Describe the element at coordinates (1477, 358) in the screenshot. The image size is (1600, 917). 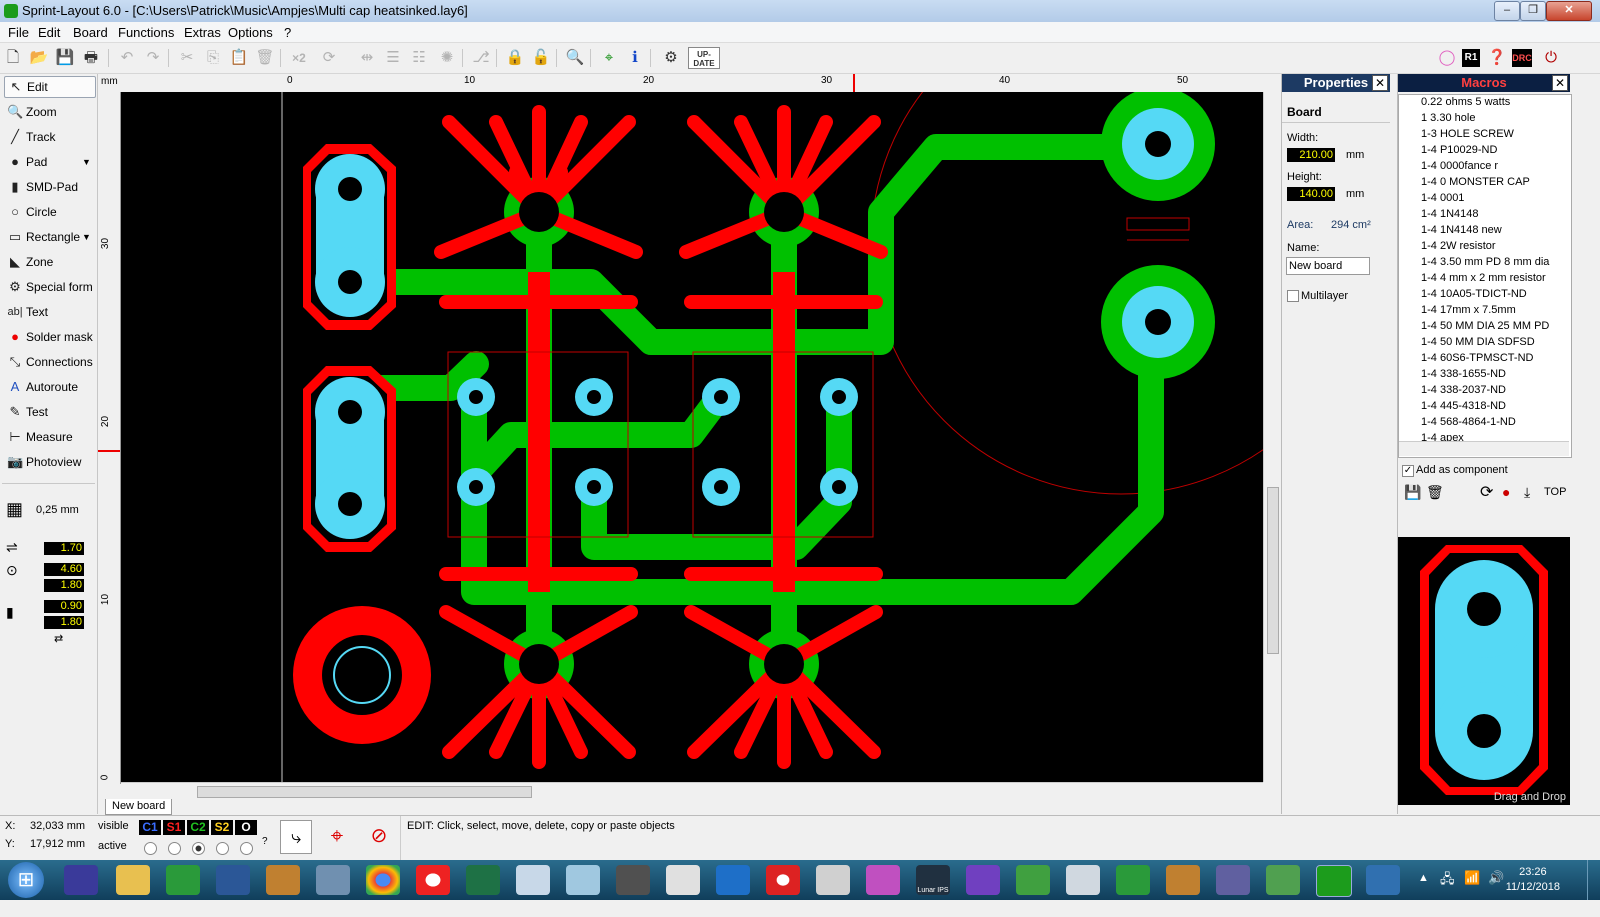
I see `list-item: 1-4 60S6-TPMSCT-ND` at that location.